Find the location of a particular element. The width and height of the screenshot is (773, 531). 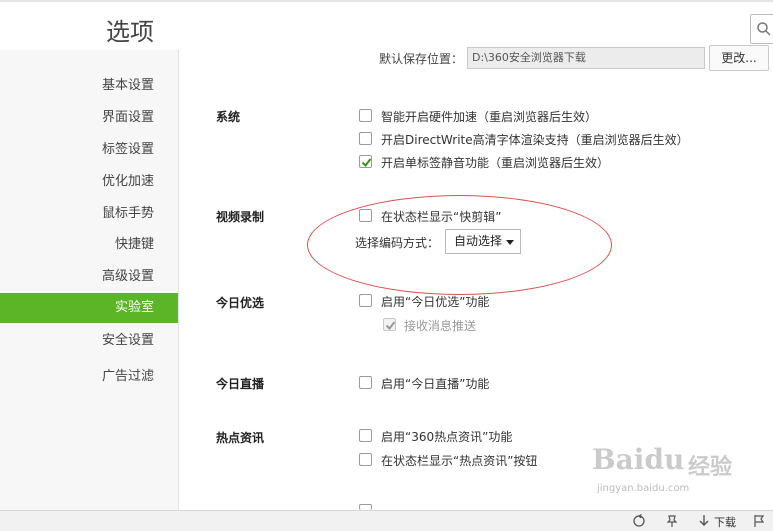

hot-news-button-label: 在状态栏显示“热点资讯”按钮 is located at coordinates (459, 461).